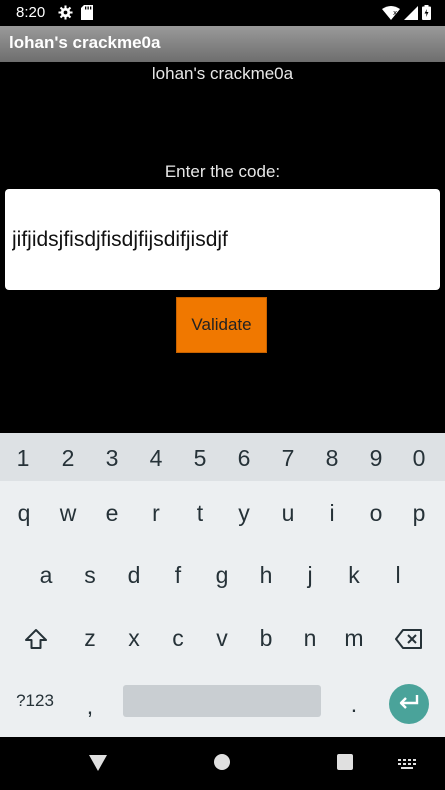 The width and height of the screenshot is (445, 790). I want to click on key-z: z, so click(90, 638).